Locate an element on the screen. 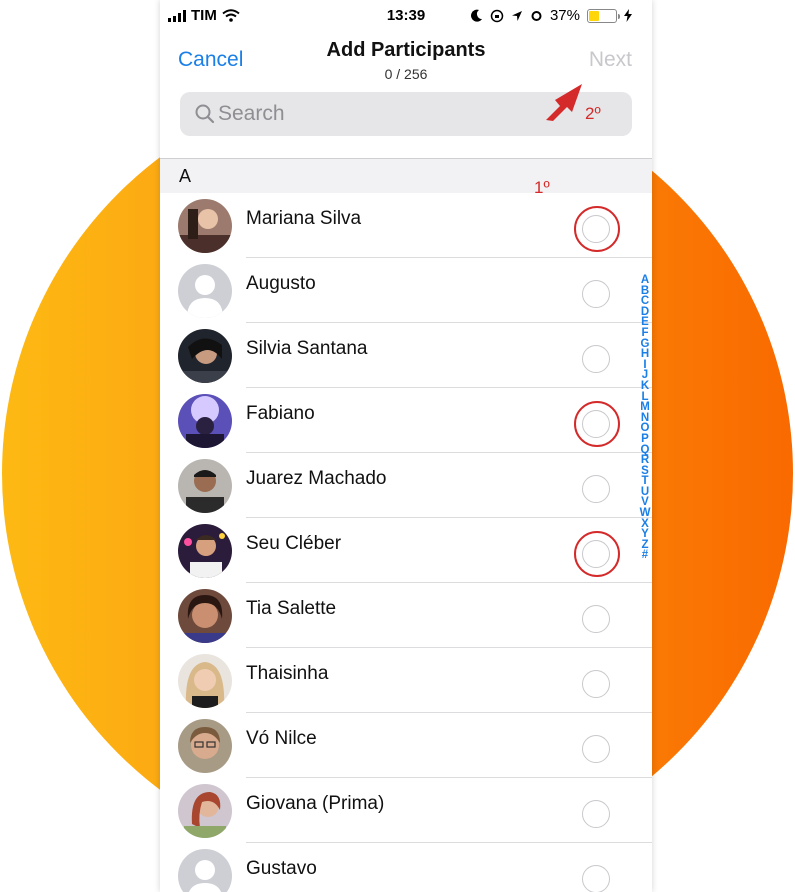 The image size is (795, 892). contact-row: Augusto is located at coordinates (406, 290).